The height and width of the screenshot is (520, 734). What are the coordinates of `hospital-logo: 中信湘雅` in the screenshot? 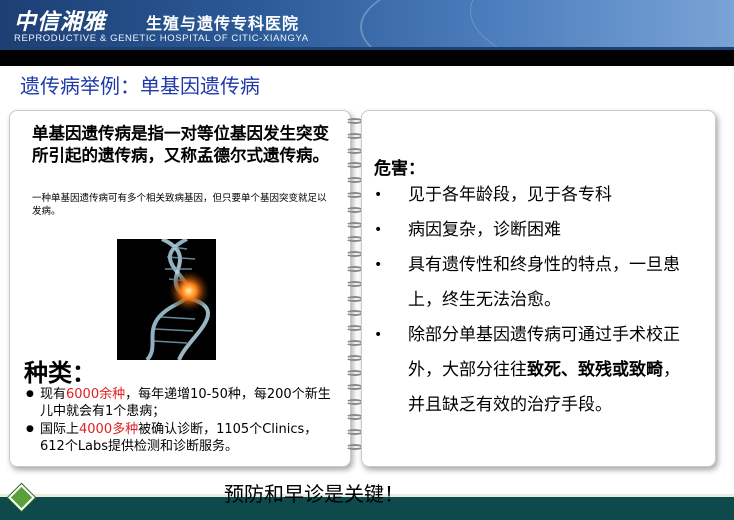 It's located at (60, 22).